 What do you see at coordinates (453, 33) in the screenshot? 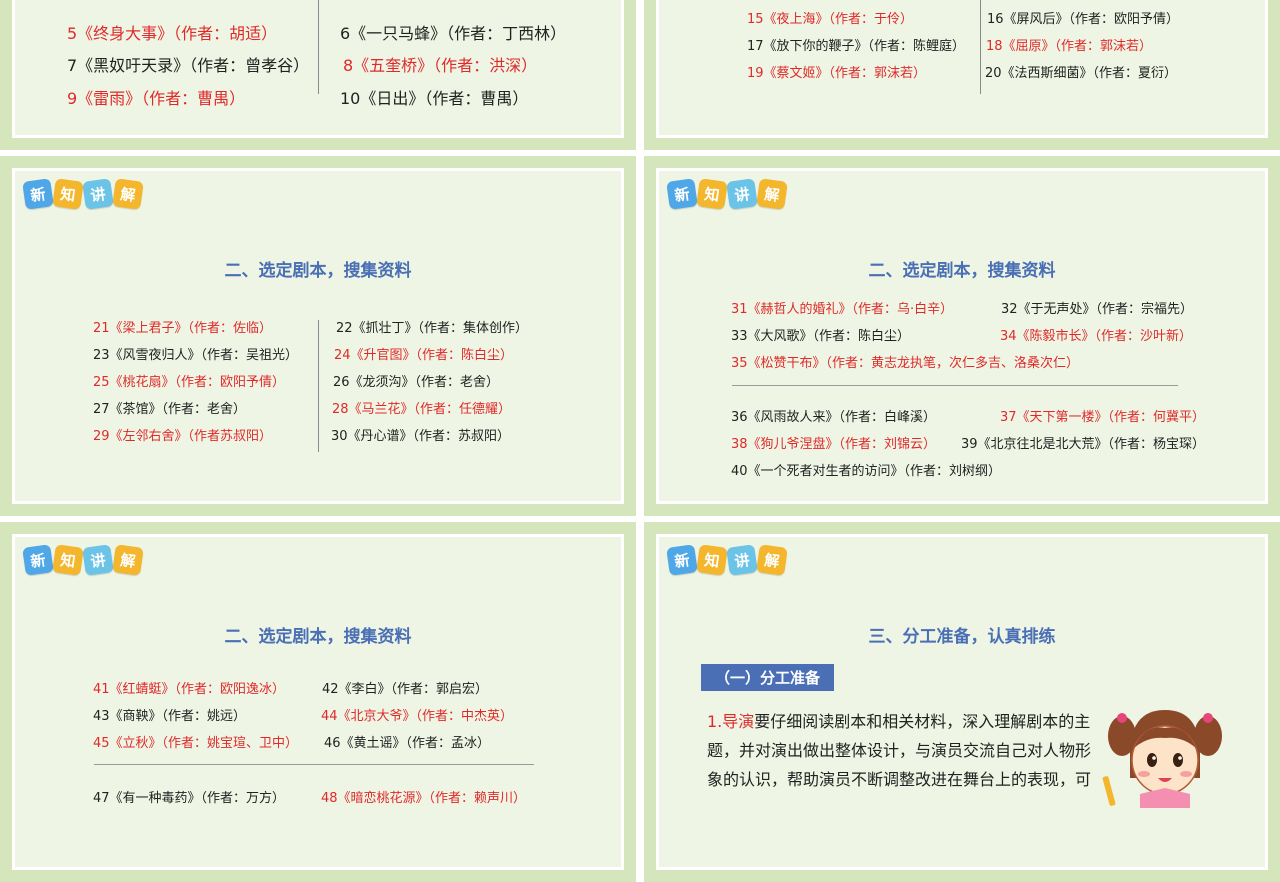
I see `list-item: 6《一只马蜂》（作者：丁西林）` at bounding box center [453, 33].